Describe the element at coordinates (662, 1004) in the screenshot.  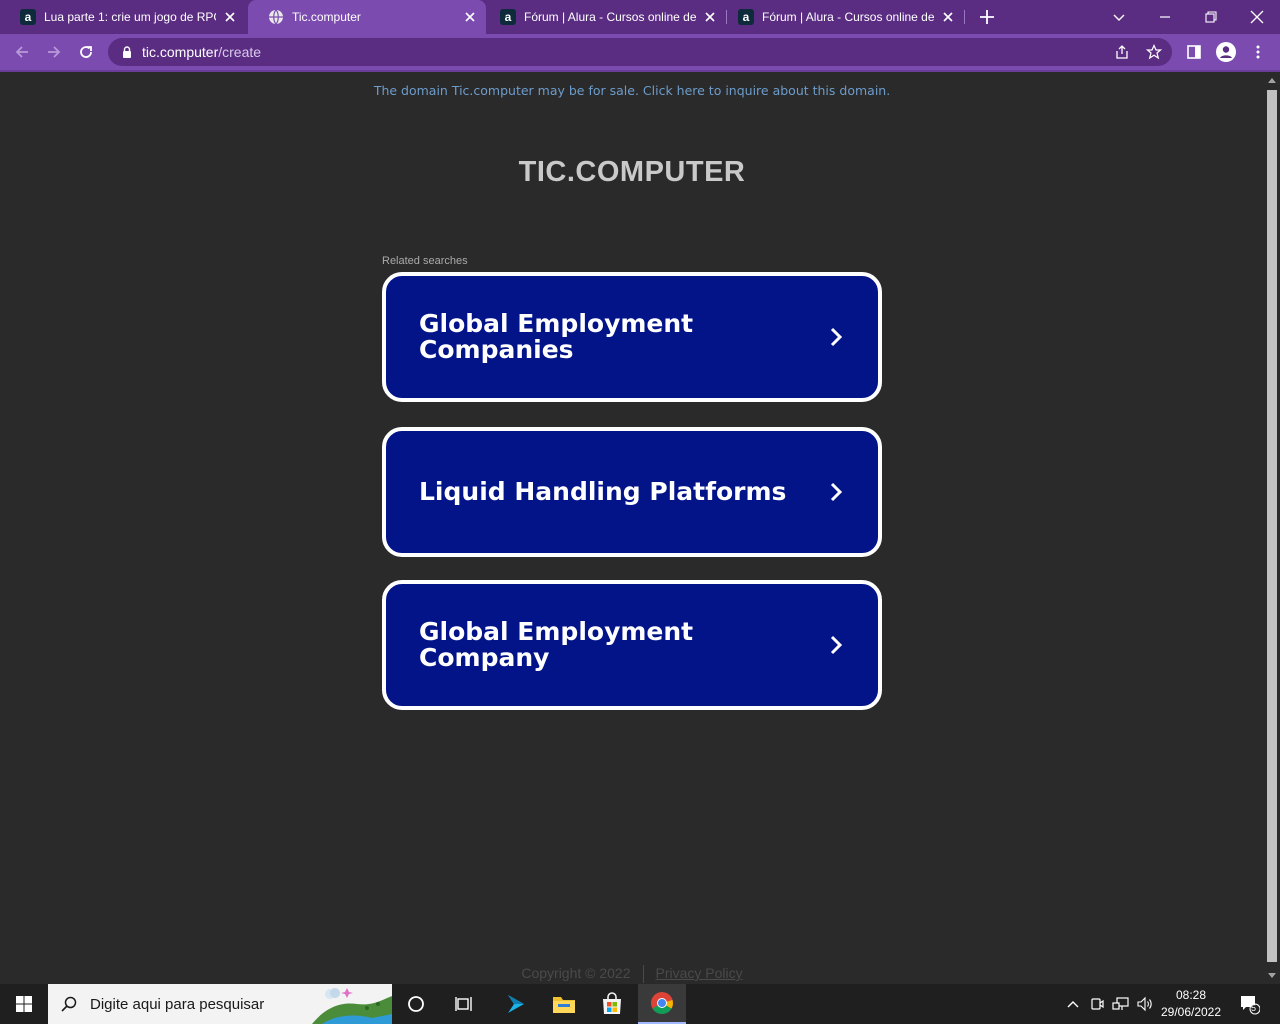
I see `chrome-icon` at that location.